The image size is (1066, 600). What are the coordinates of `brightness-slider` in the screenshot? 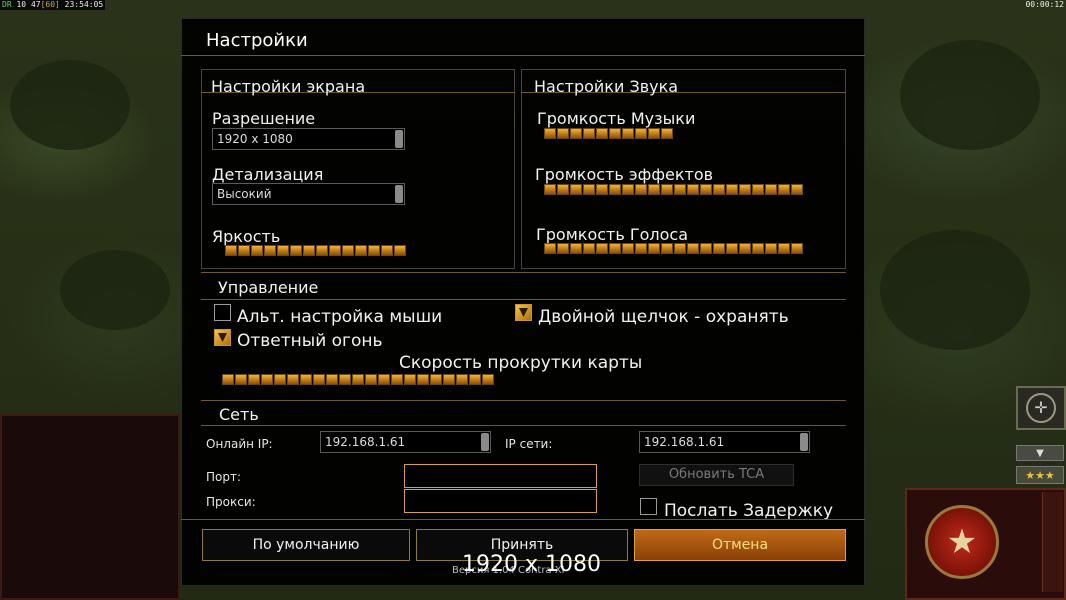 It's located at (315, 251).